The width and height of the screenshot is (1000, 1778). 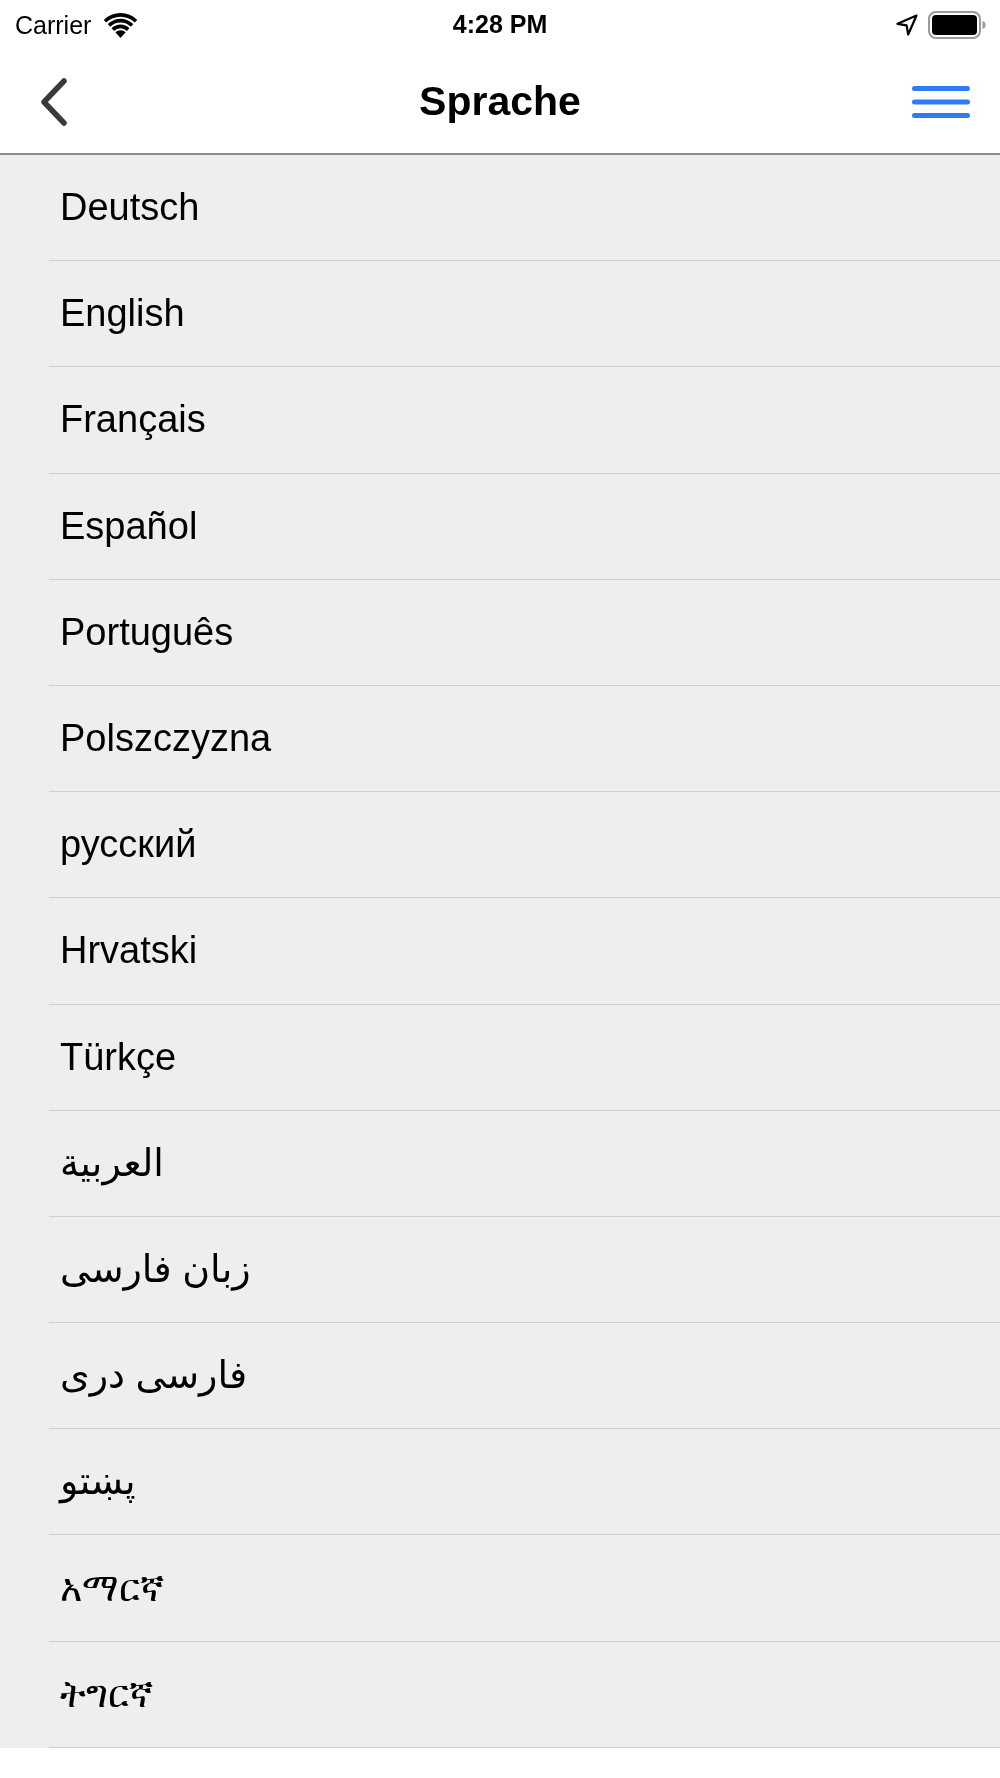 I want to click on chevron-left-icon, so click(x=54, y=101).